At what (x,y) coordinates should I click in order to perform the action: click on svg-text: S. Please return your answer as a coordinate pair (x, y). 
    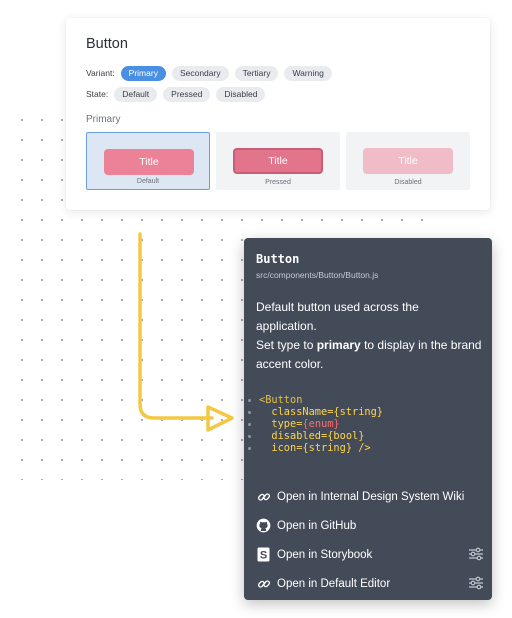
    Looking at the image, I should click on (263, 556).